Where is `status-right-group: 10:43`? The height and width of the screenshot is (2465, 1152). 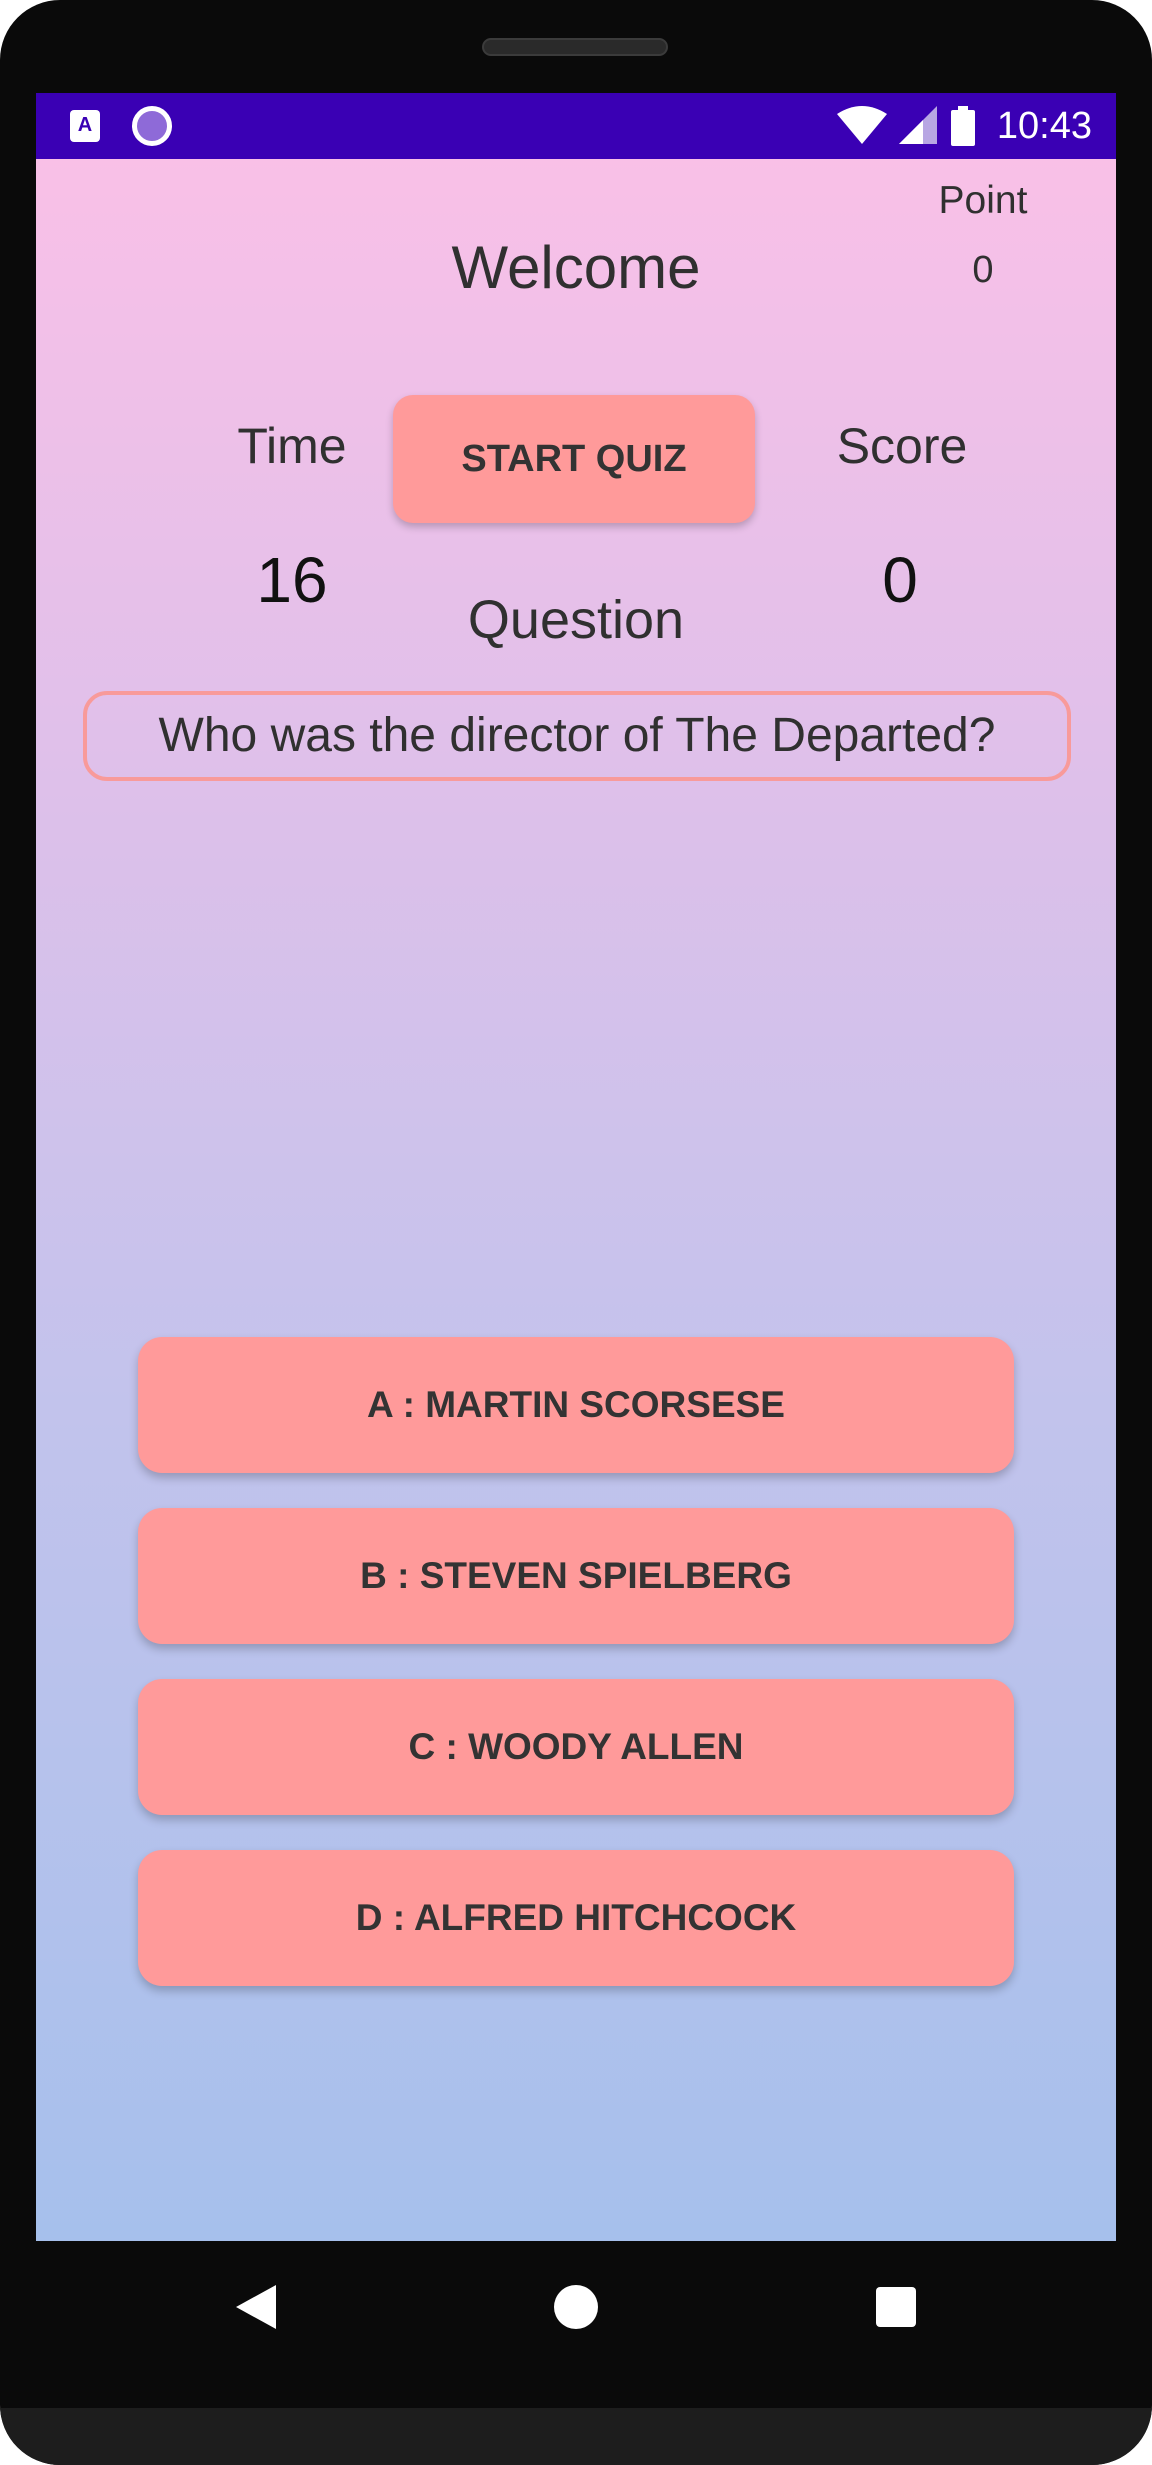
status-right-group: 10:43 is located at coordinates (964, 126).